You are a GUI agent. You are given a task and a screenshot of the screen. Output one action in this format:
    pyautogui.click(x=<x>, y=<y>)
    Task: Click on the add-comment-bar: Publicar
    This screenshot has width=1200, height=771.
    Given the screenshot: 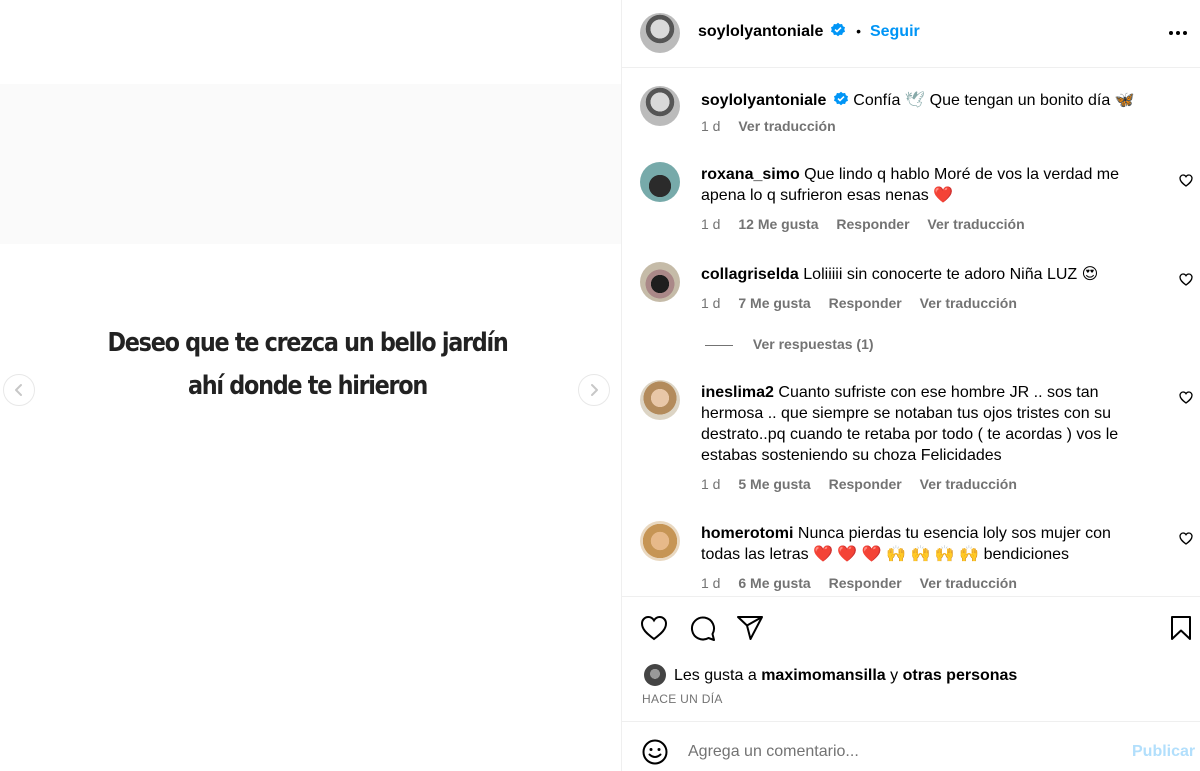 What is the action you would take?
    pyautogui.click(x=911, y=746)
    